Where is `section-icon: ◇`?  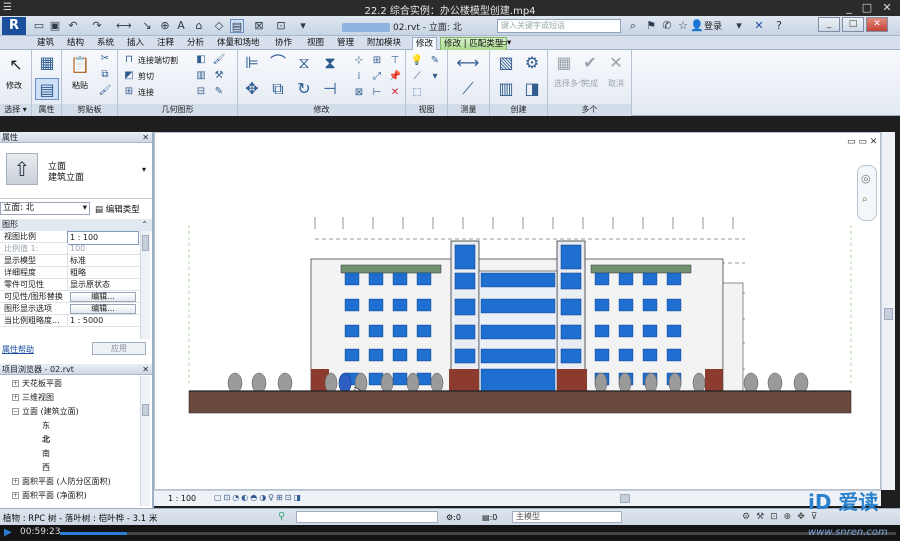 section-icon: ◇ is located at coordinates (219, 26).